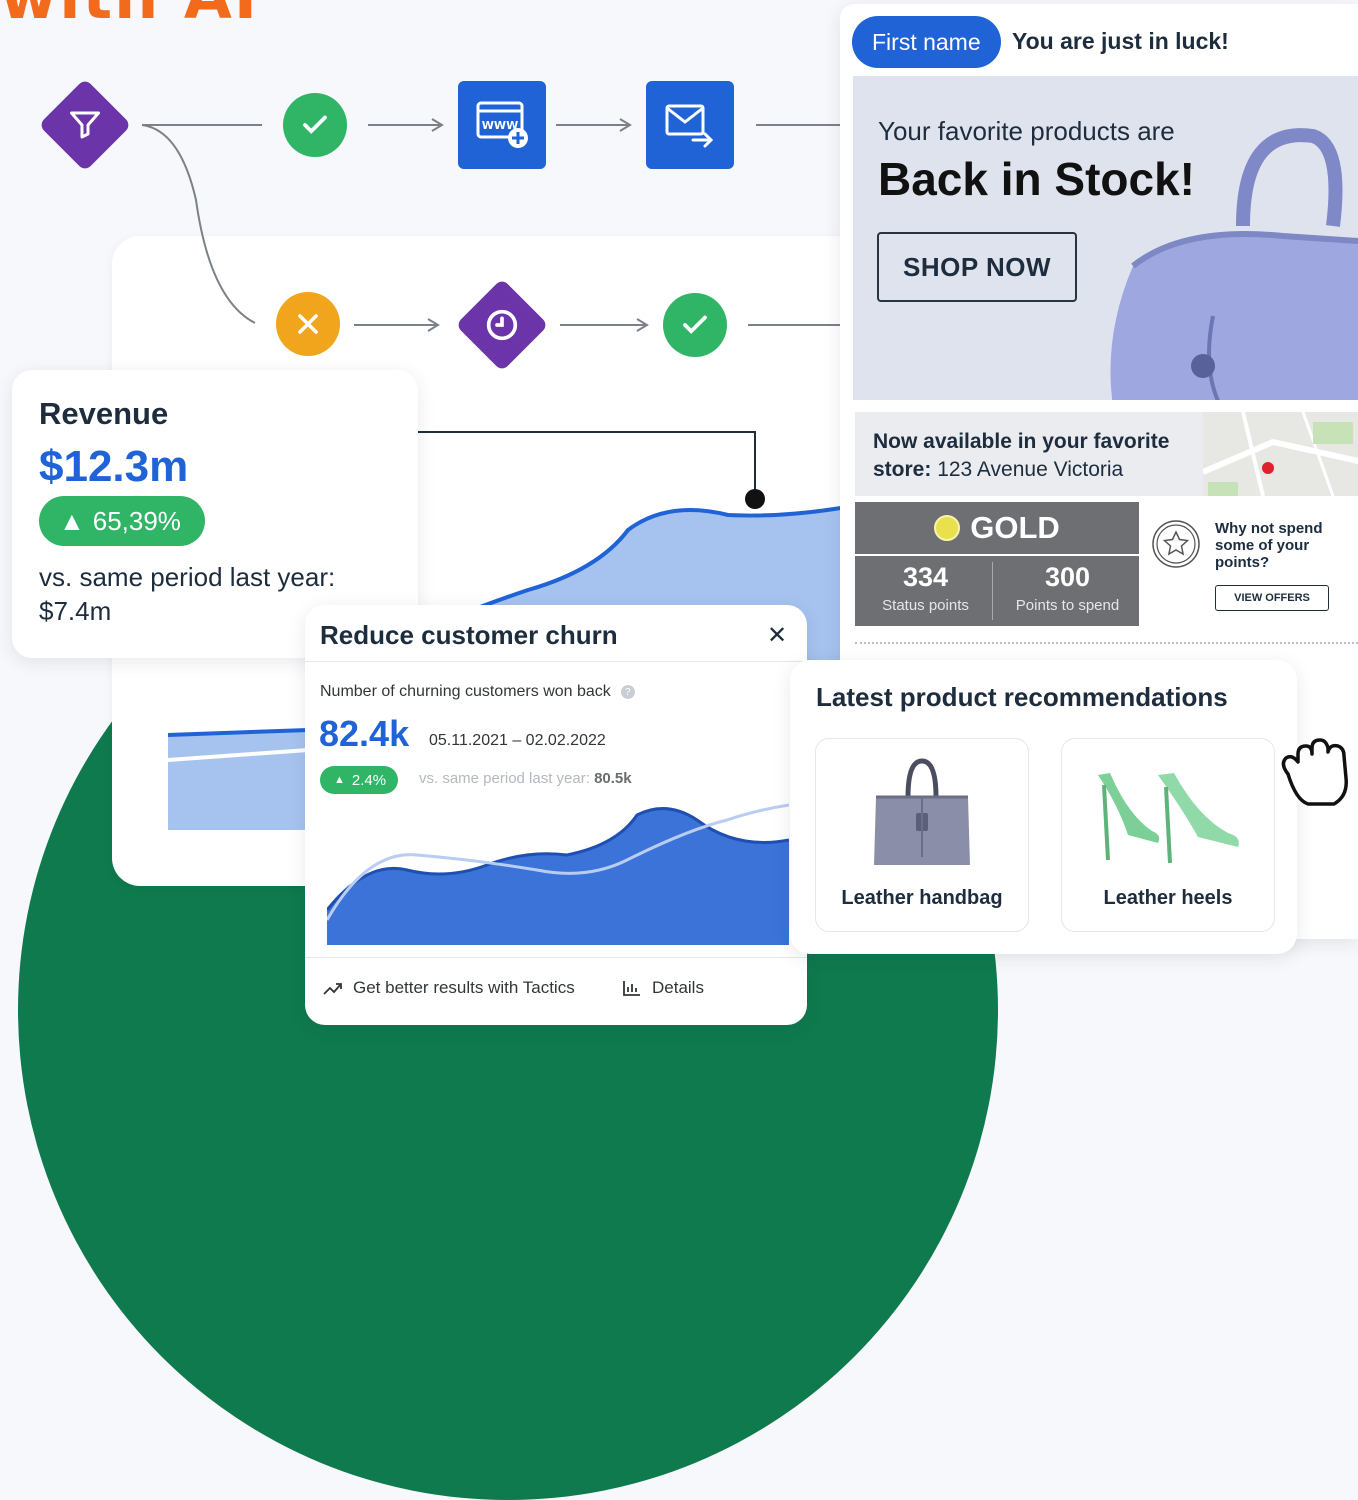 This screenshot has height=1500, width=1358. I want to click on x-icon, so click(308, 324).